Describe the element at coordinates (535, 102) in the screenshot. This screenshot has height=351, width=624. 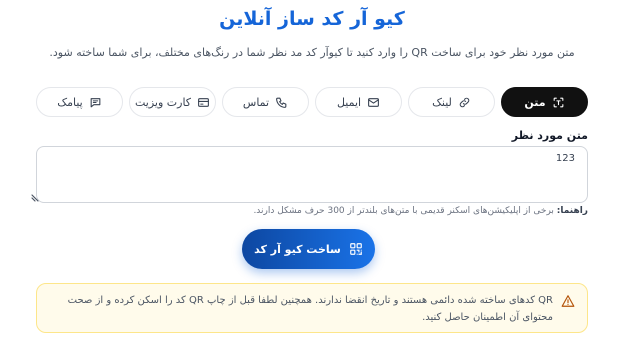
I see `tab-text-label: متن` at that location.